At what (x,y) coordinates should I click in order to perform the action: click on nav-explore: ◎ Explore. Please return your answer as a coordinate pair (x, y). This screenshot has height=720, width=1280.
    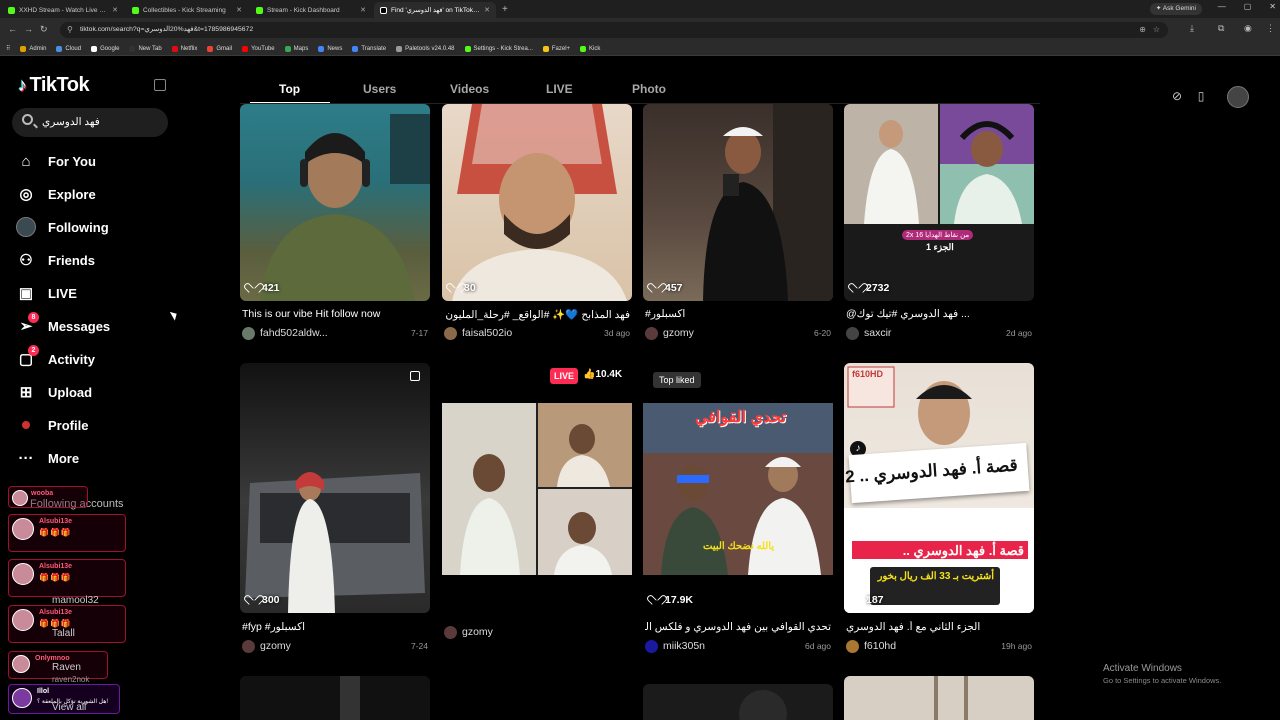
    Looking at the image, I should click on (55, 194).